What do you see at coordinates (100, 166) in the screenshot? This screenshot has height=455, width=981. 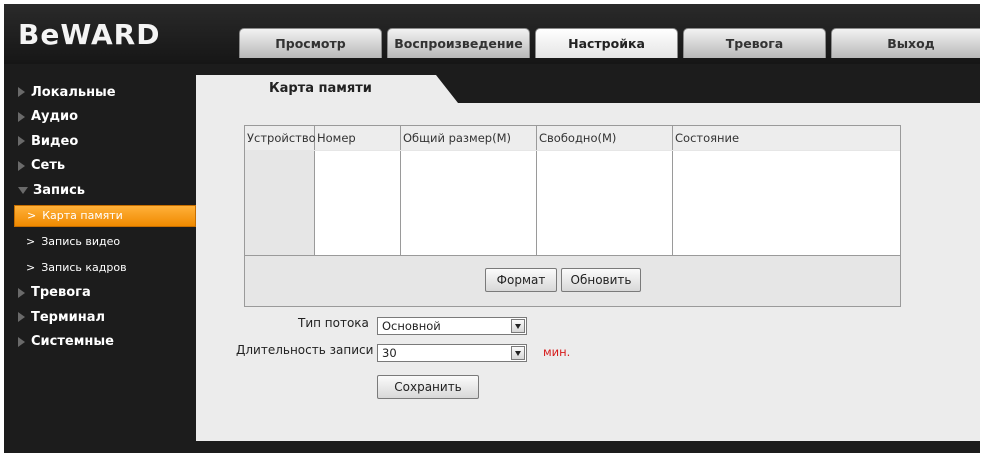 I see `sidebar-item-network: Сеть` at bounding box center [100, 166].